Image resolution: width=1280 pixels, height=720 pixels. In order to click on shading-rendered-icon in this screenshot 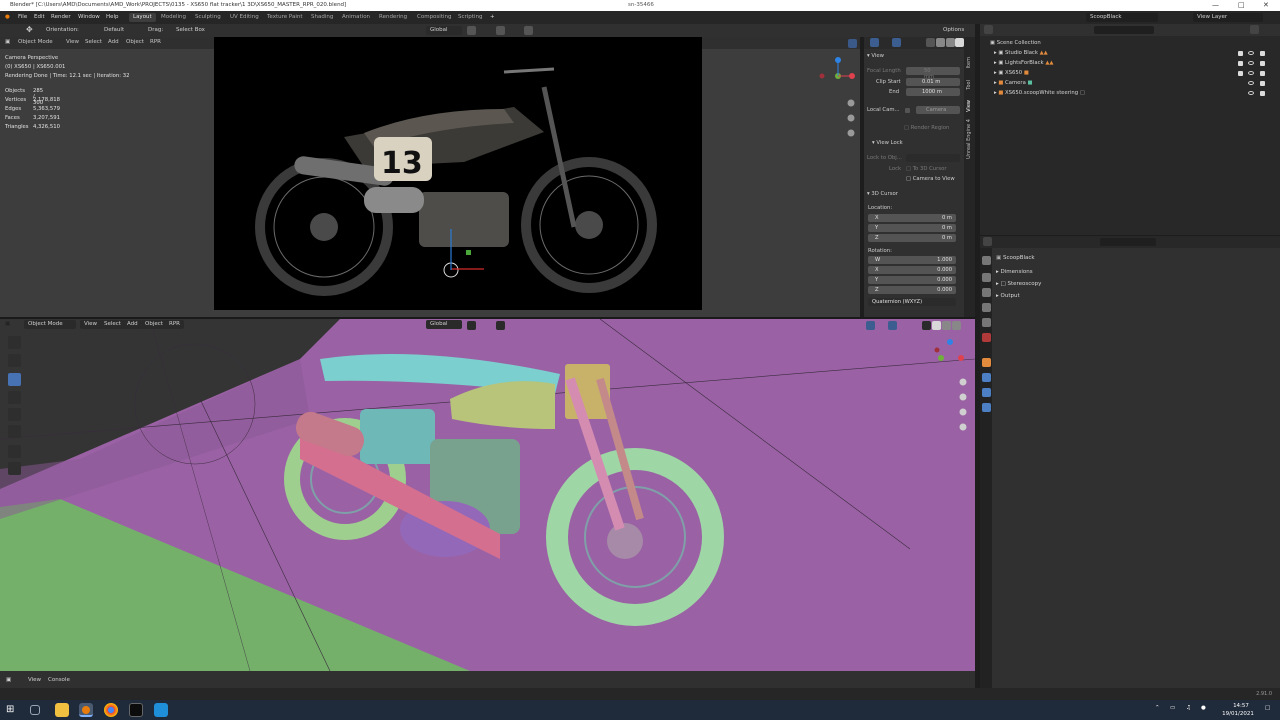, I will do `click(959, 42)`.